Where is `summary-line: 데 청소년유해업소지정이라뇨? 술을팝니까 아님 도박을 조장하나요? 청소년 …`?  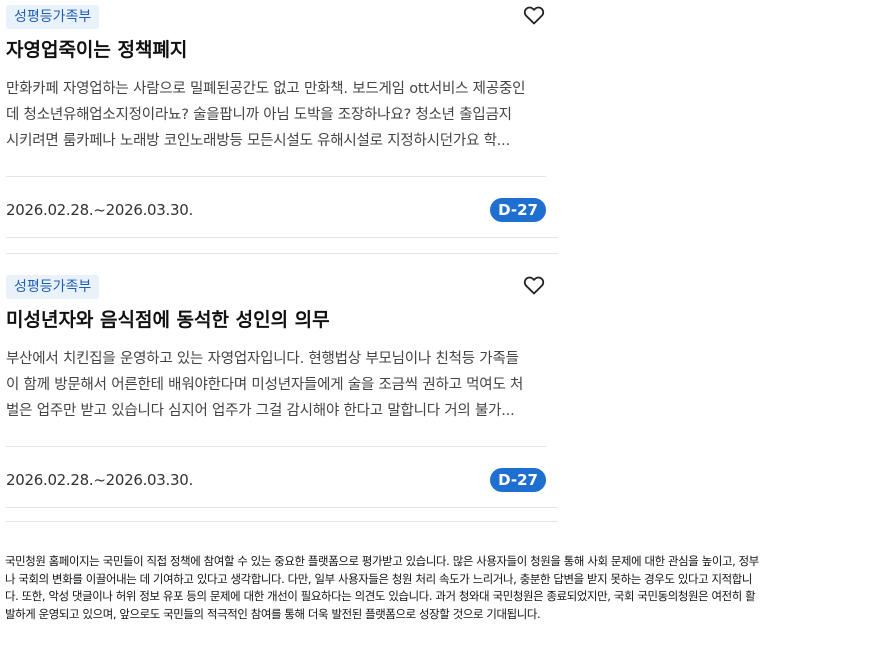 summary-line: 데 청소년유해업소지정이라뇨? 술을팝니까 아님 도박을 조장하나요? 청소년 … is located at coordinates (259, 115).